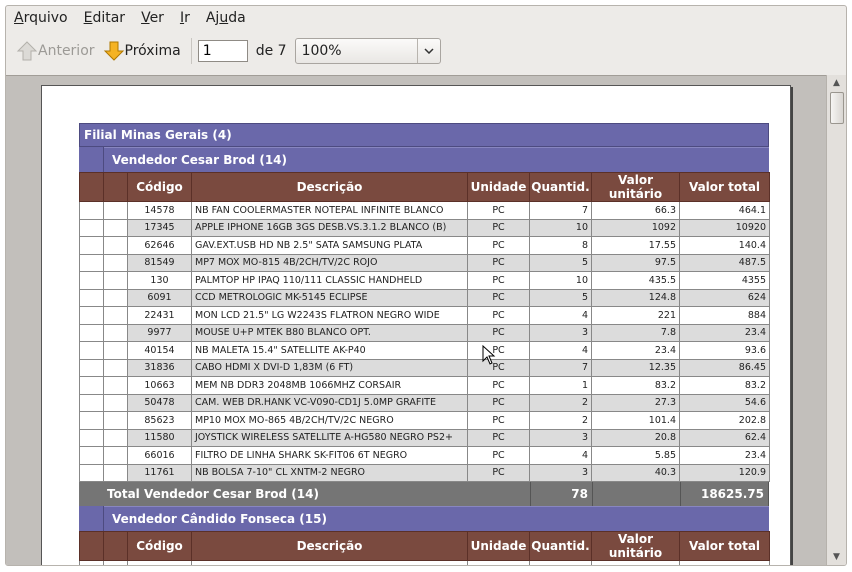  Describe the element at coordinates (152, 18) in the screenshot. I see `menu-ver: Ver` at that location.